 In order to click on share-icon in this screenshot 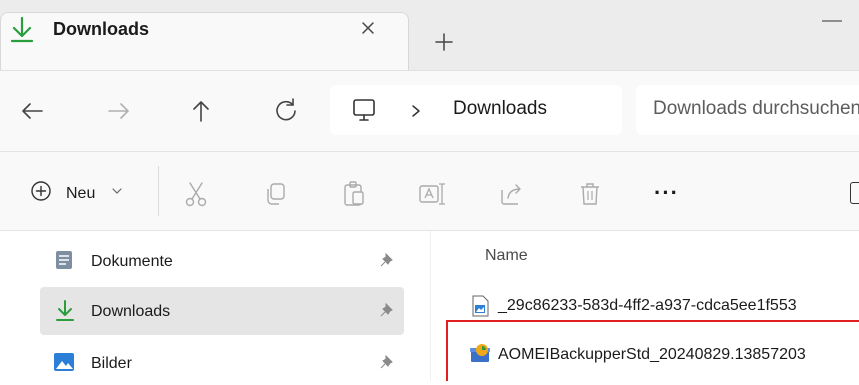, I will do `click(511, 194)`.